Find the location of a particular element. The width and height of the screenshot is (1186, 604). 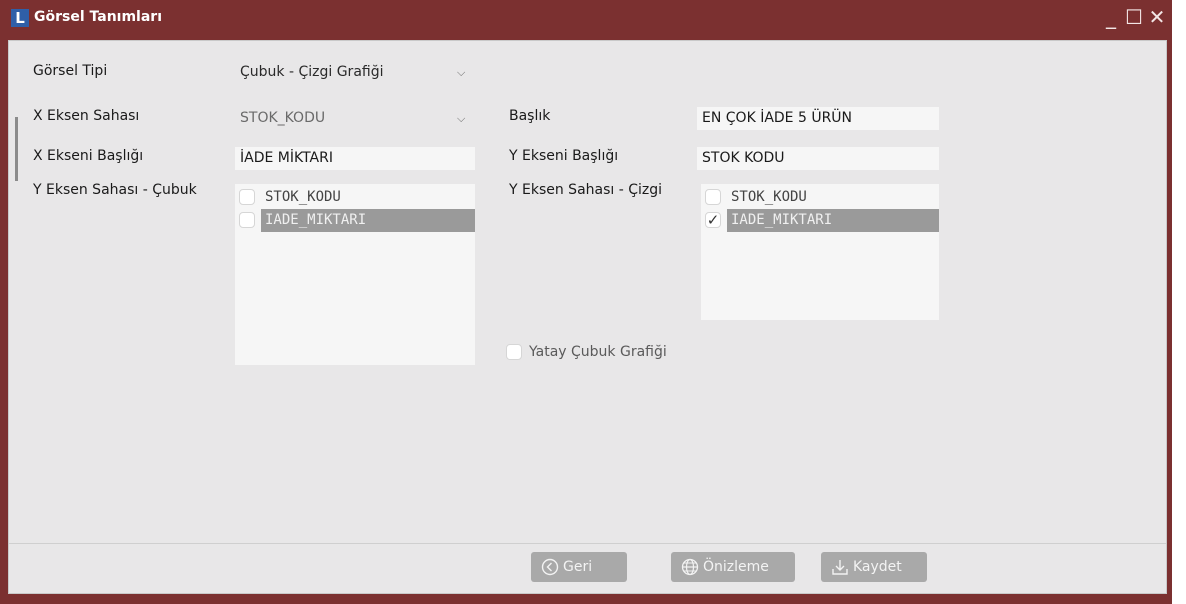

geri-button: Geri is located at coordinates (579, 567).